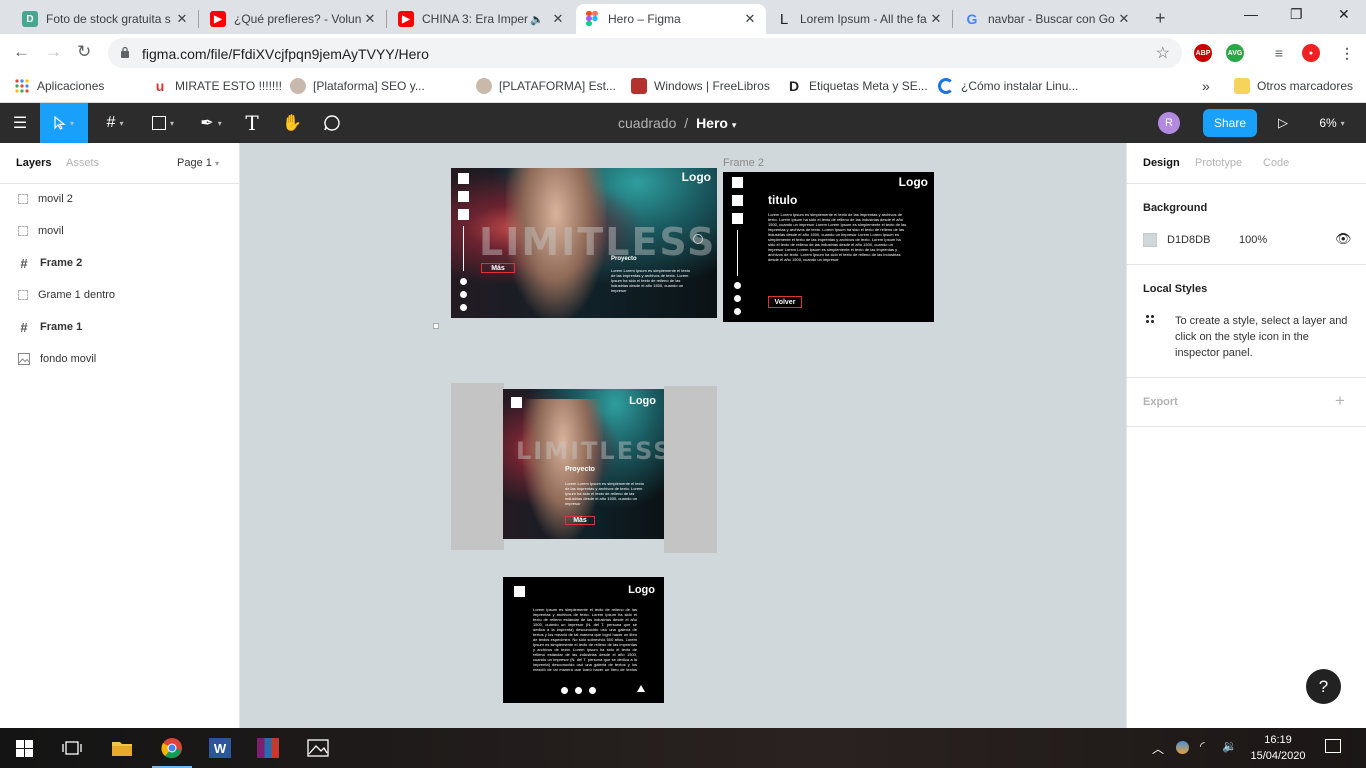 This screenshot has height=768, width=1366. I want to click on browser-tab: D Foto de stock gratuita s ✕, so click(106, 19).